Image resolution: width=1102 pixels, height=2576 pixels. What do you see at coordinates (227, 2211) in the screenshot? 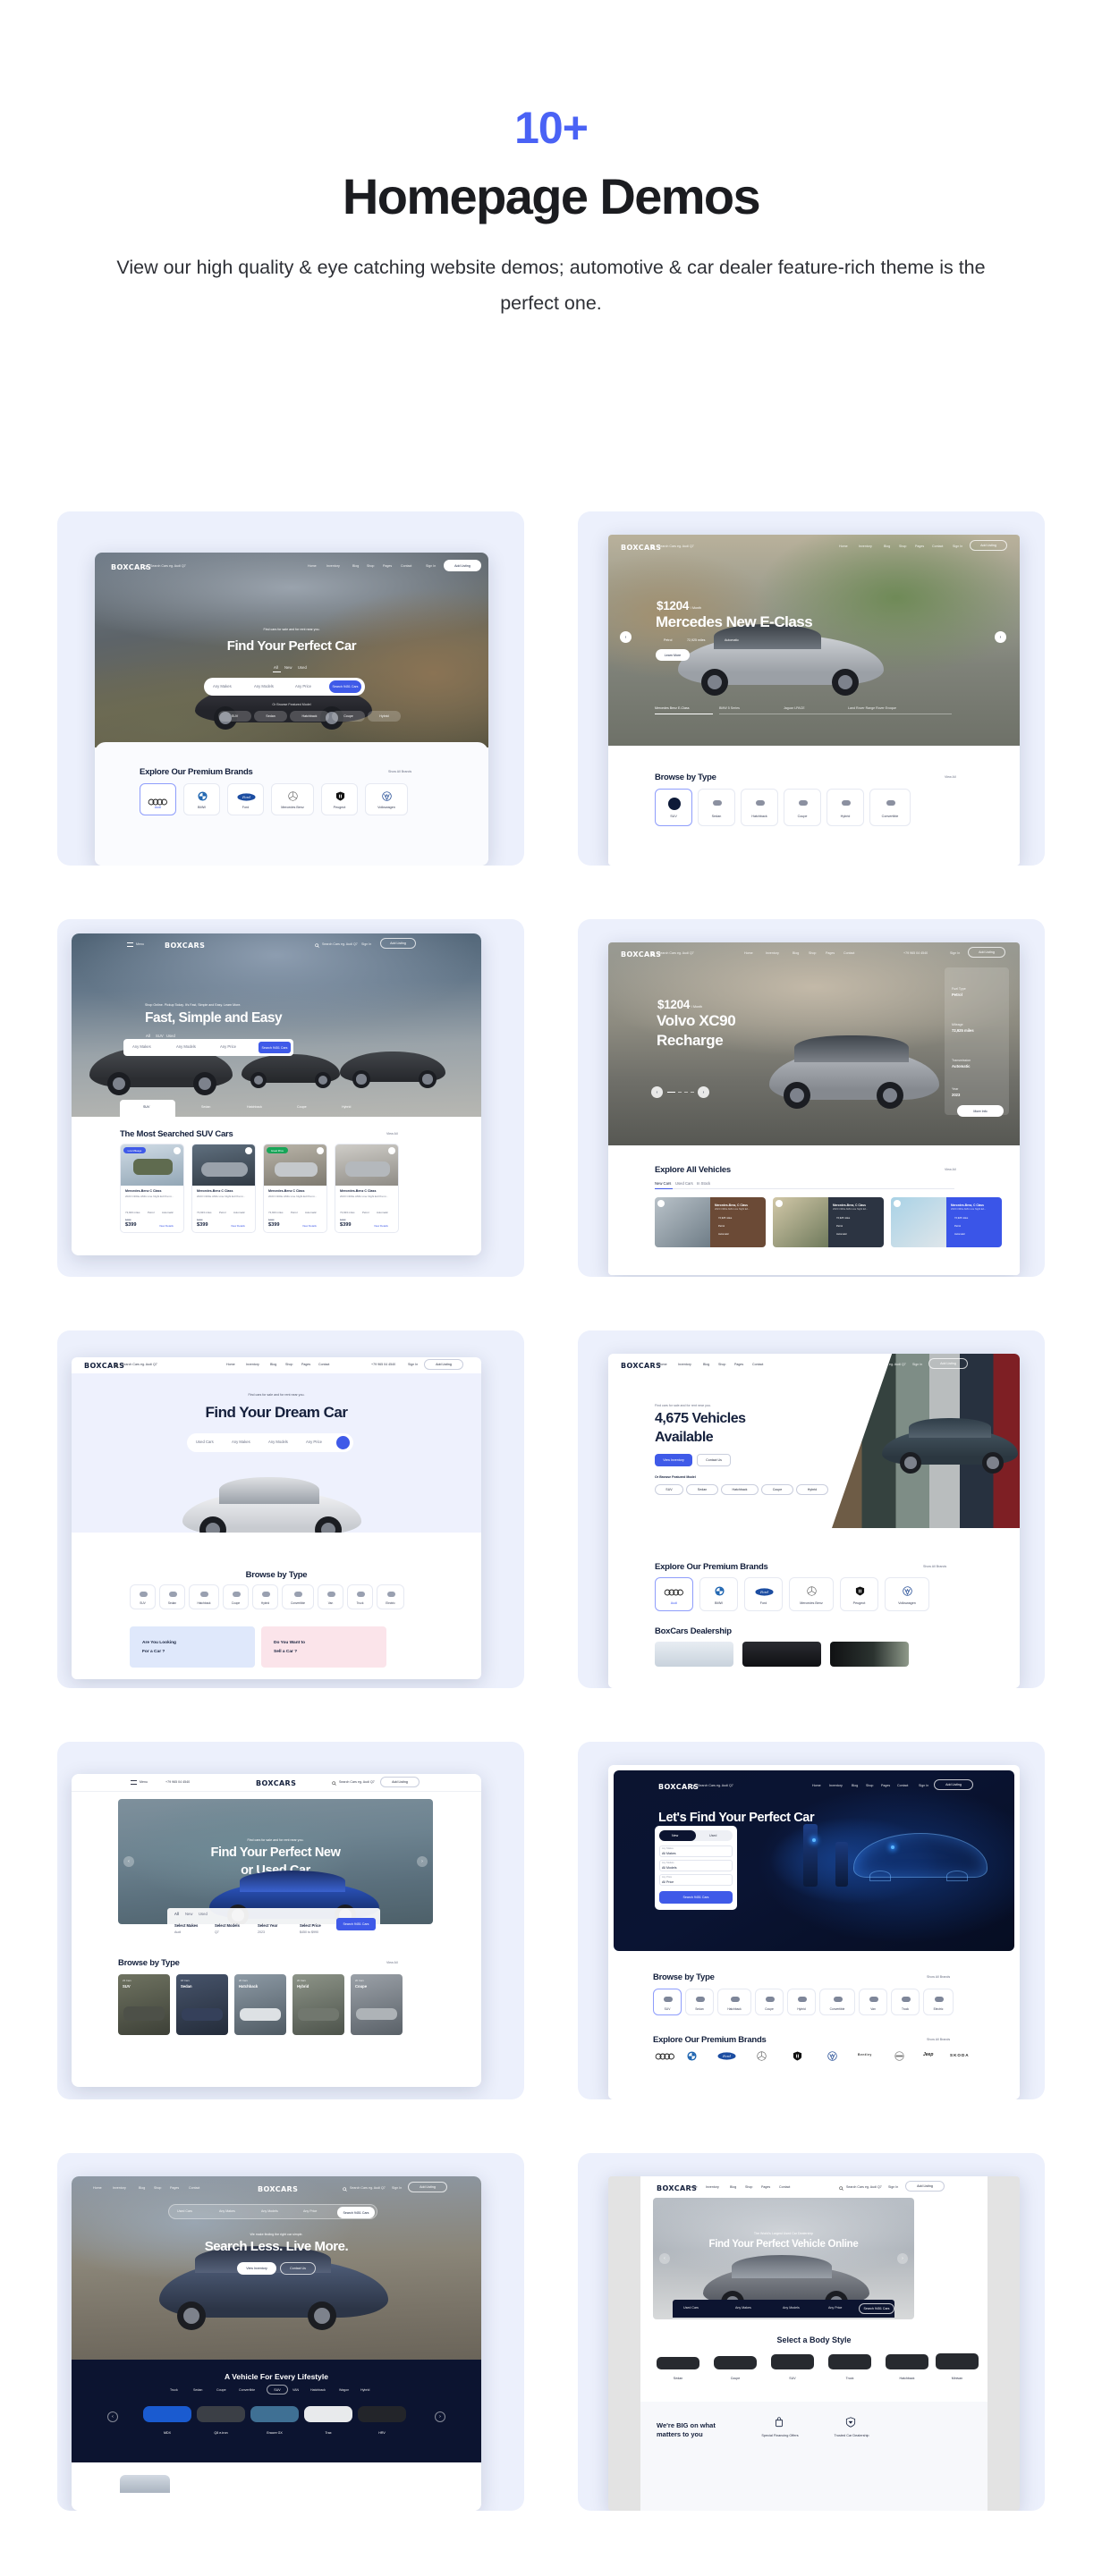
I see `filter-makes: Any Makes` at bounding box center [227, 2211].